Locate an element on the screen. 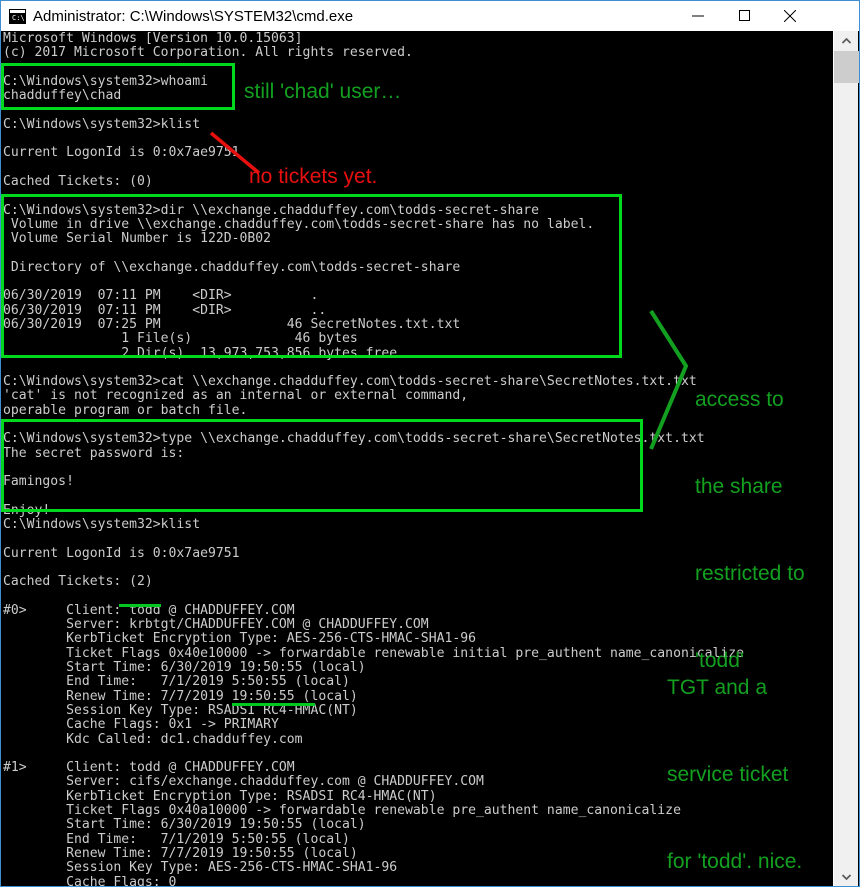 The width and height of the screenshot is (860, 887). annotation-tgt-line-2: service ticket is located at coordinates (728, 774).